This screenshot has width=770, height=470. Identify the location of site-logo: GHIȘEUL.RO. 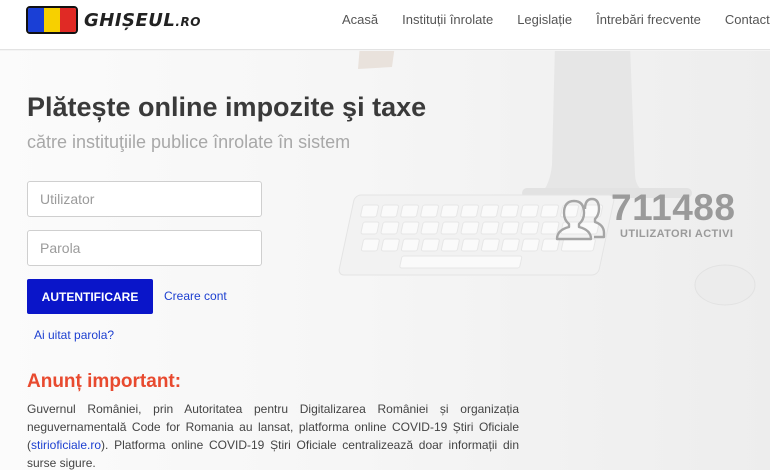
(113, 20).